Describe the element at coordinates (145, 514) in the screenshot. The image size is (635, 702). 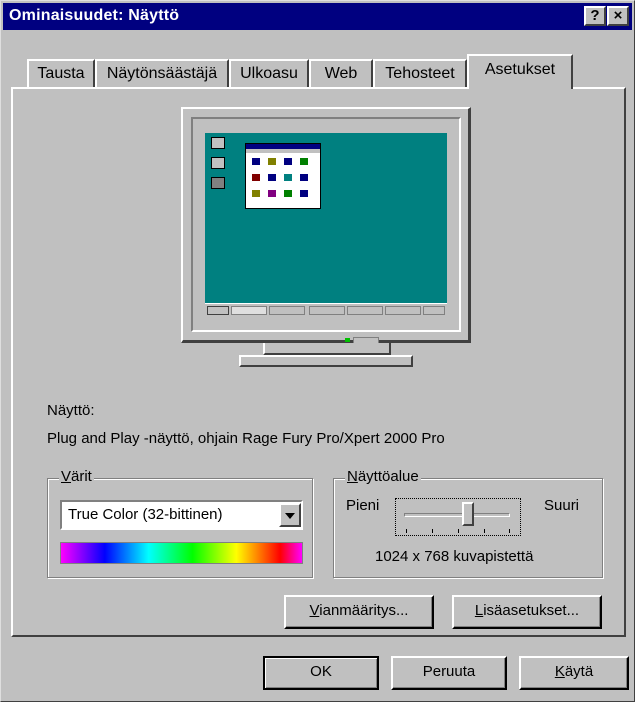
I see `color-depth-value: True Color (32-bittinen)` at that location.